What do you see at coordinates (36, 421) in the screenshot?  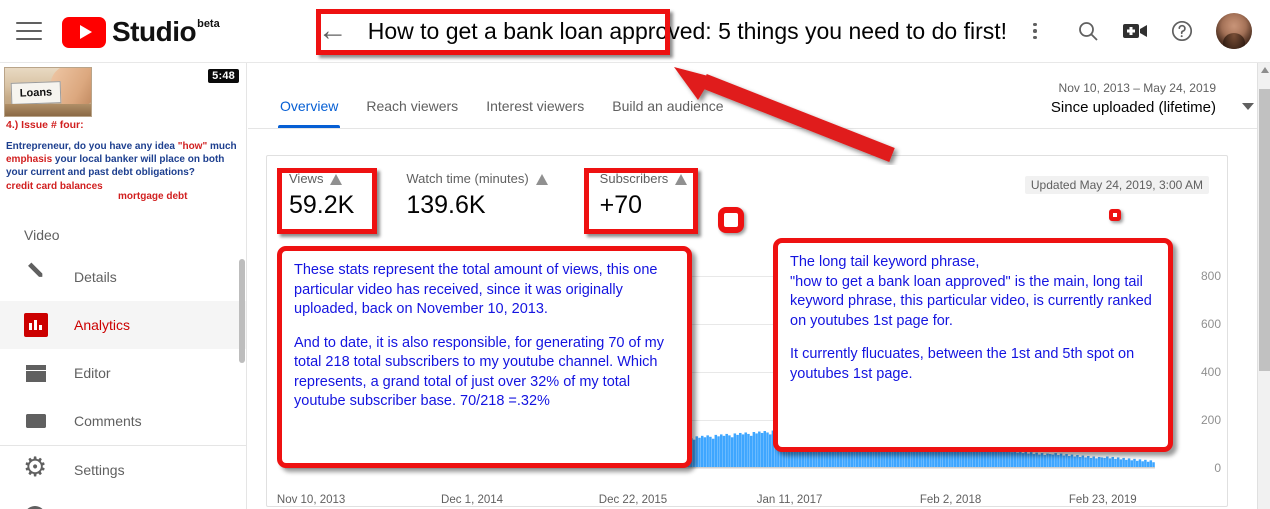 I see `comment-icon` at bounding box center [36, 421].